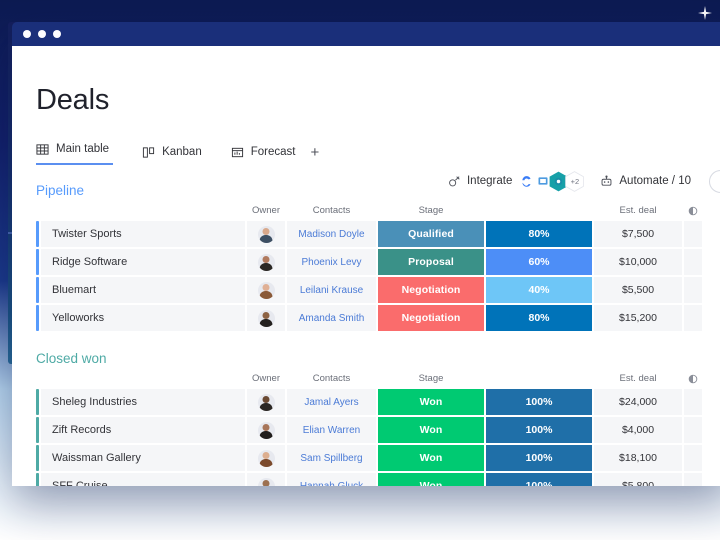  Describe the element at coordinates (638, 234) in the screenshot. I see `cell-est-deal: $7,500` at that location.